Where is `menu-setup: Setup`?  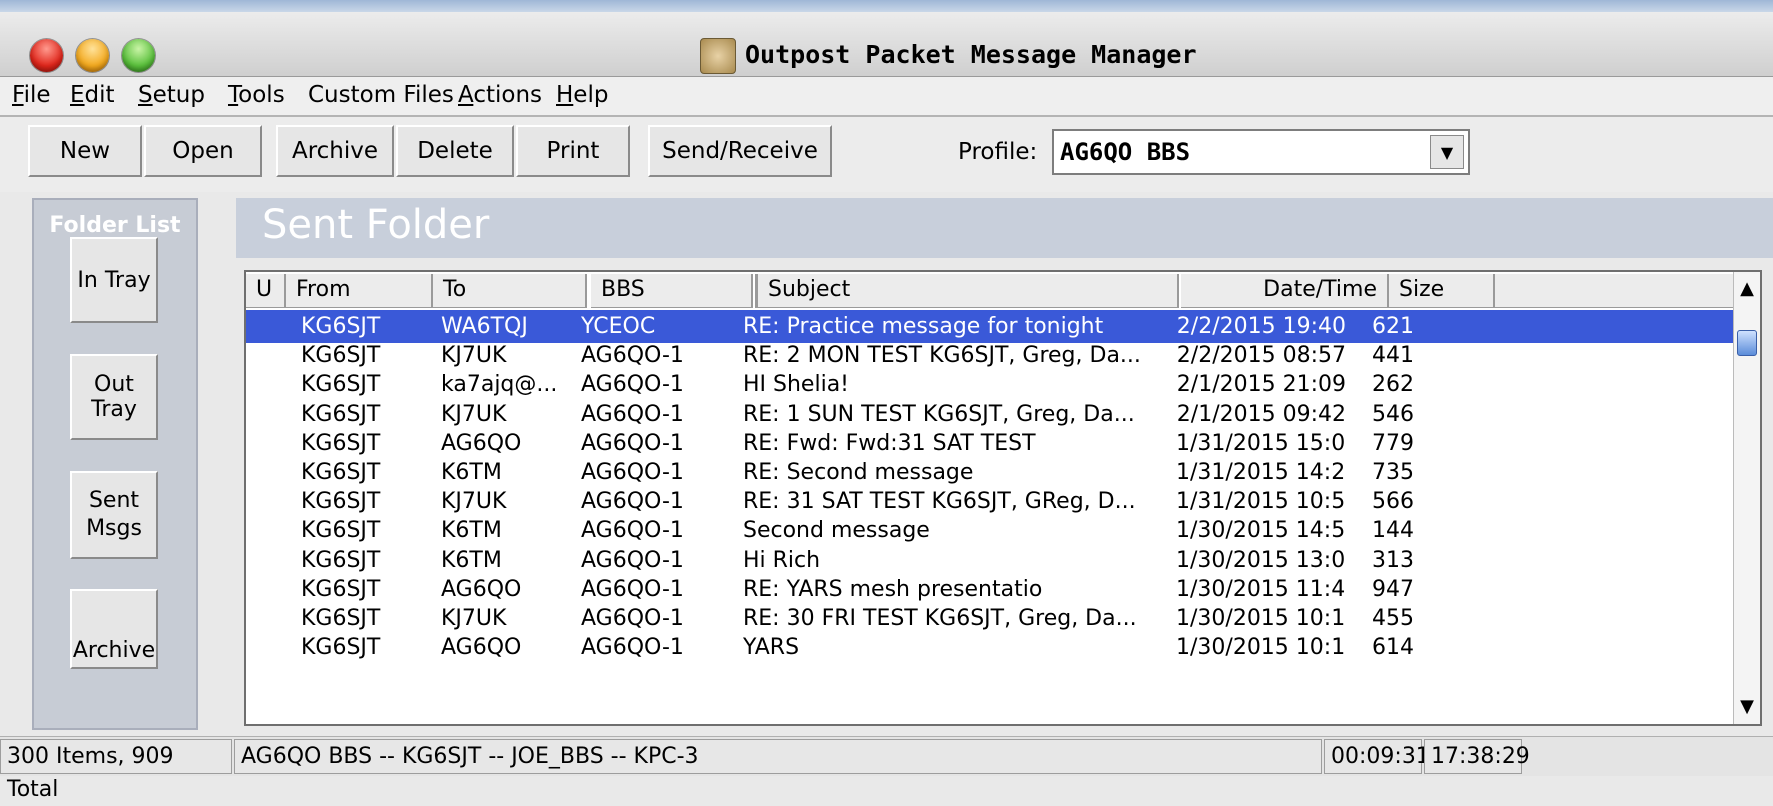 menu-setup: Setup is located at coordinates (171, 95).